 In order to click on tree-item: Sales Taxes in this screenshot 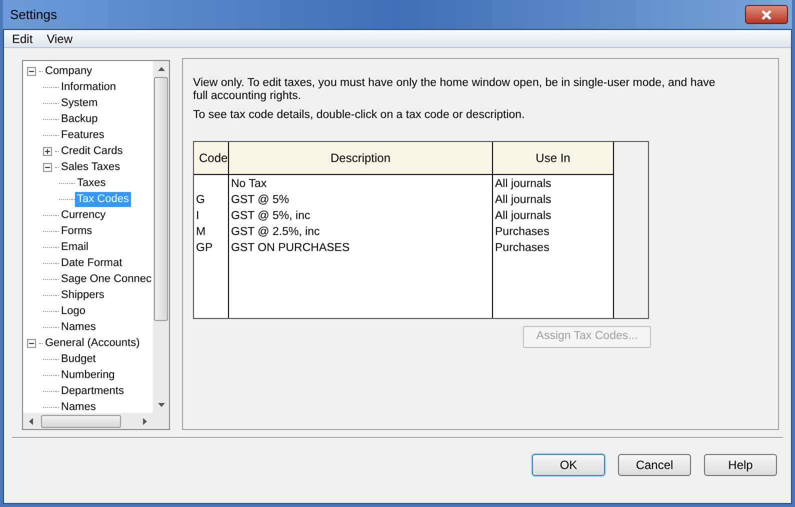, I will do `click(90, 167)`.